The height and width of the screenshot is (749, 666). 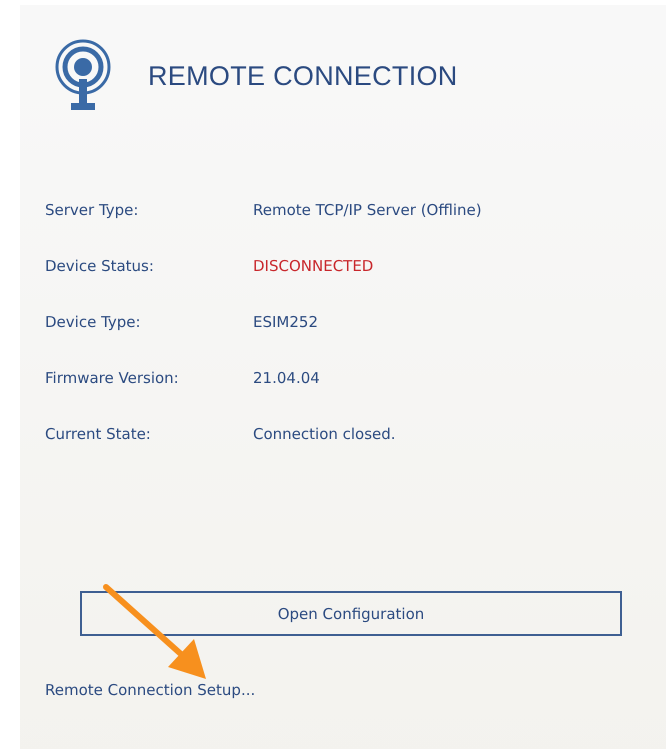 I want to click on page-title: REMOTE CONNECTION, so click(x=303, y=76).